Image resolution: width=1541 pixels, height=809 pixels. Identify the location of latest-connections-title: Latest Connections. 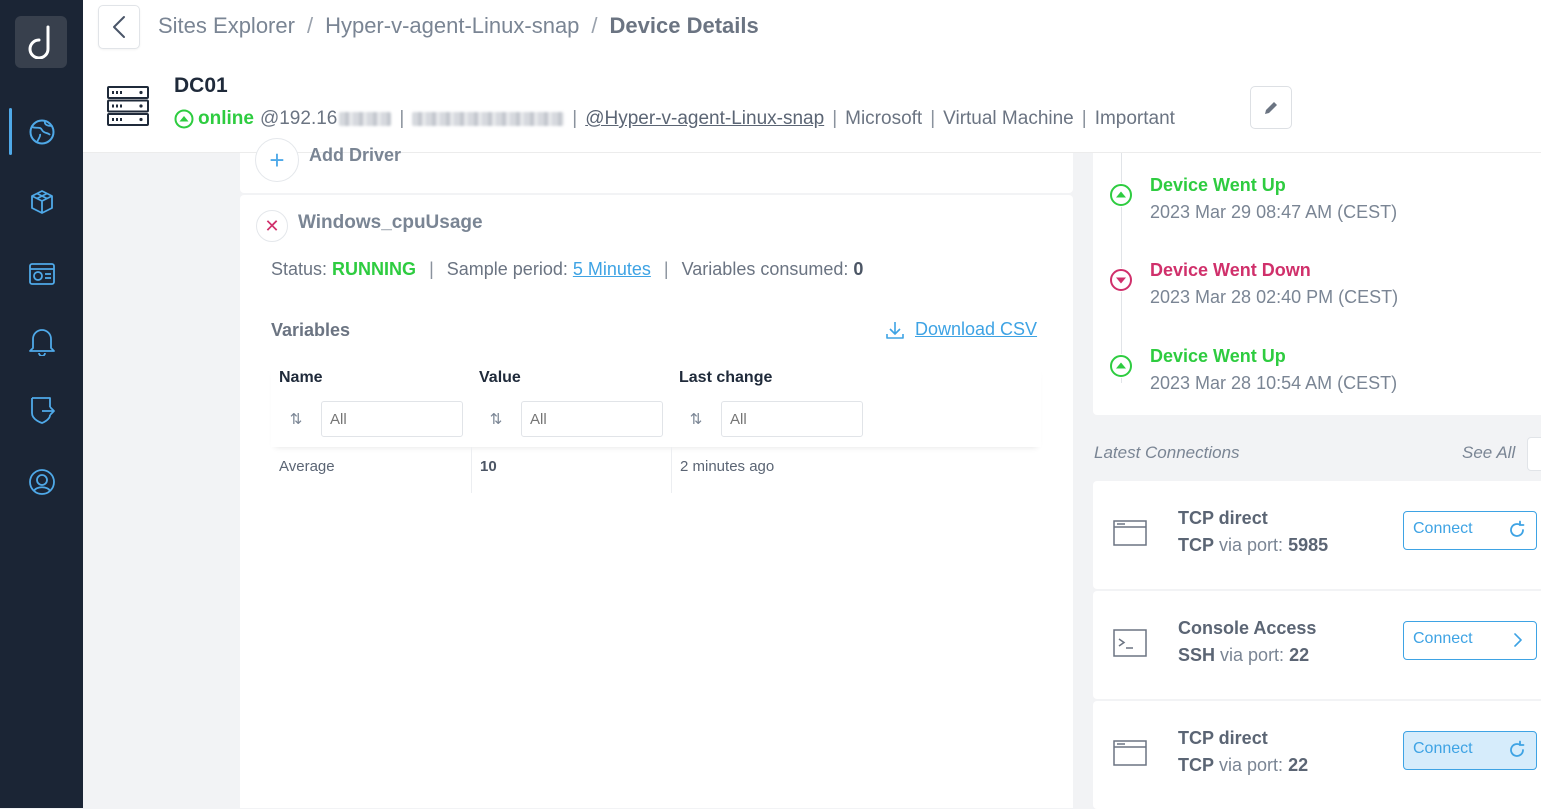
(1167, 452).